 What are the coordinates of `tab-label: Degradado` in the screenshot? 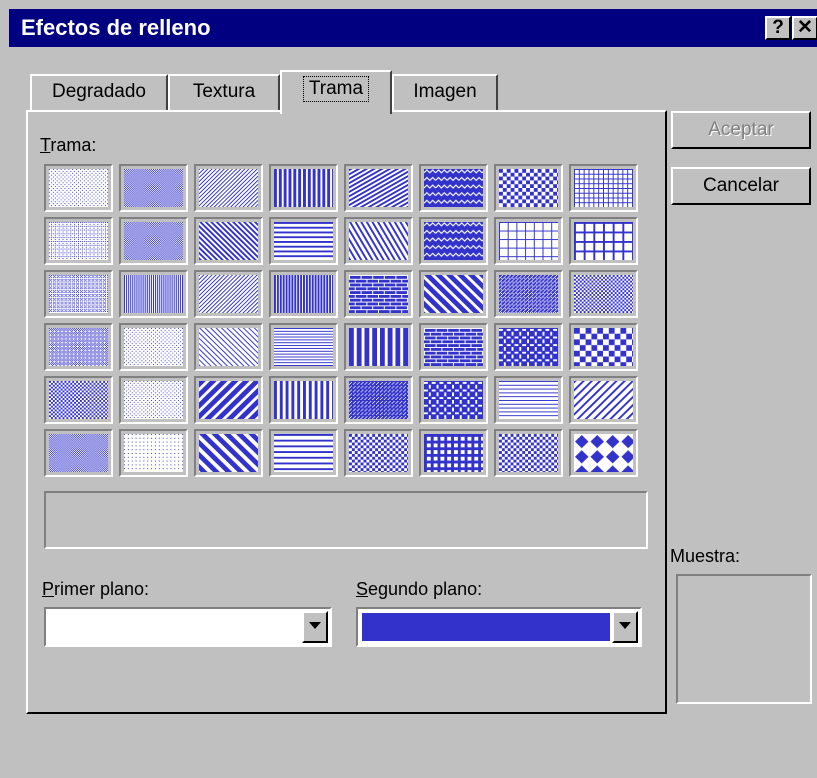 It's located at (99, 91).